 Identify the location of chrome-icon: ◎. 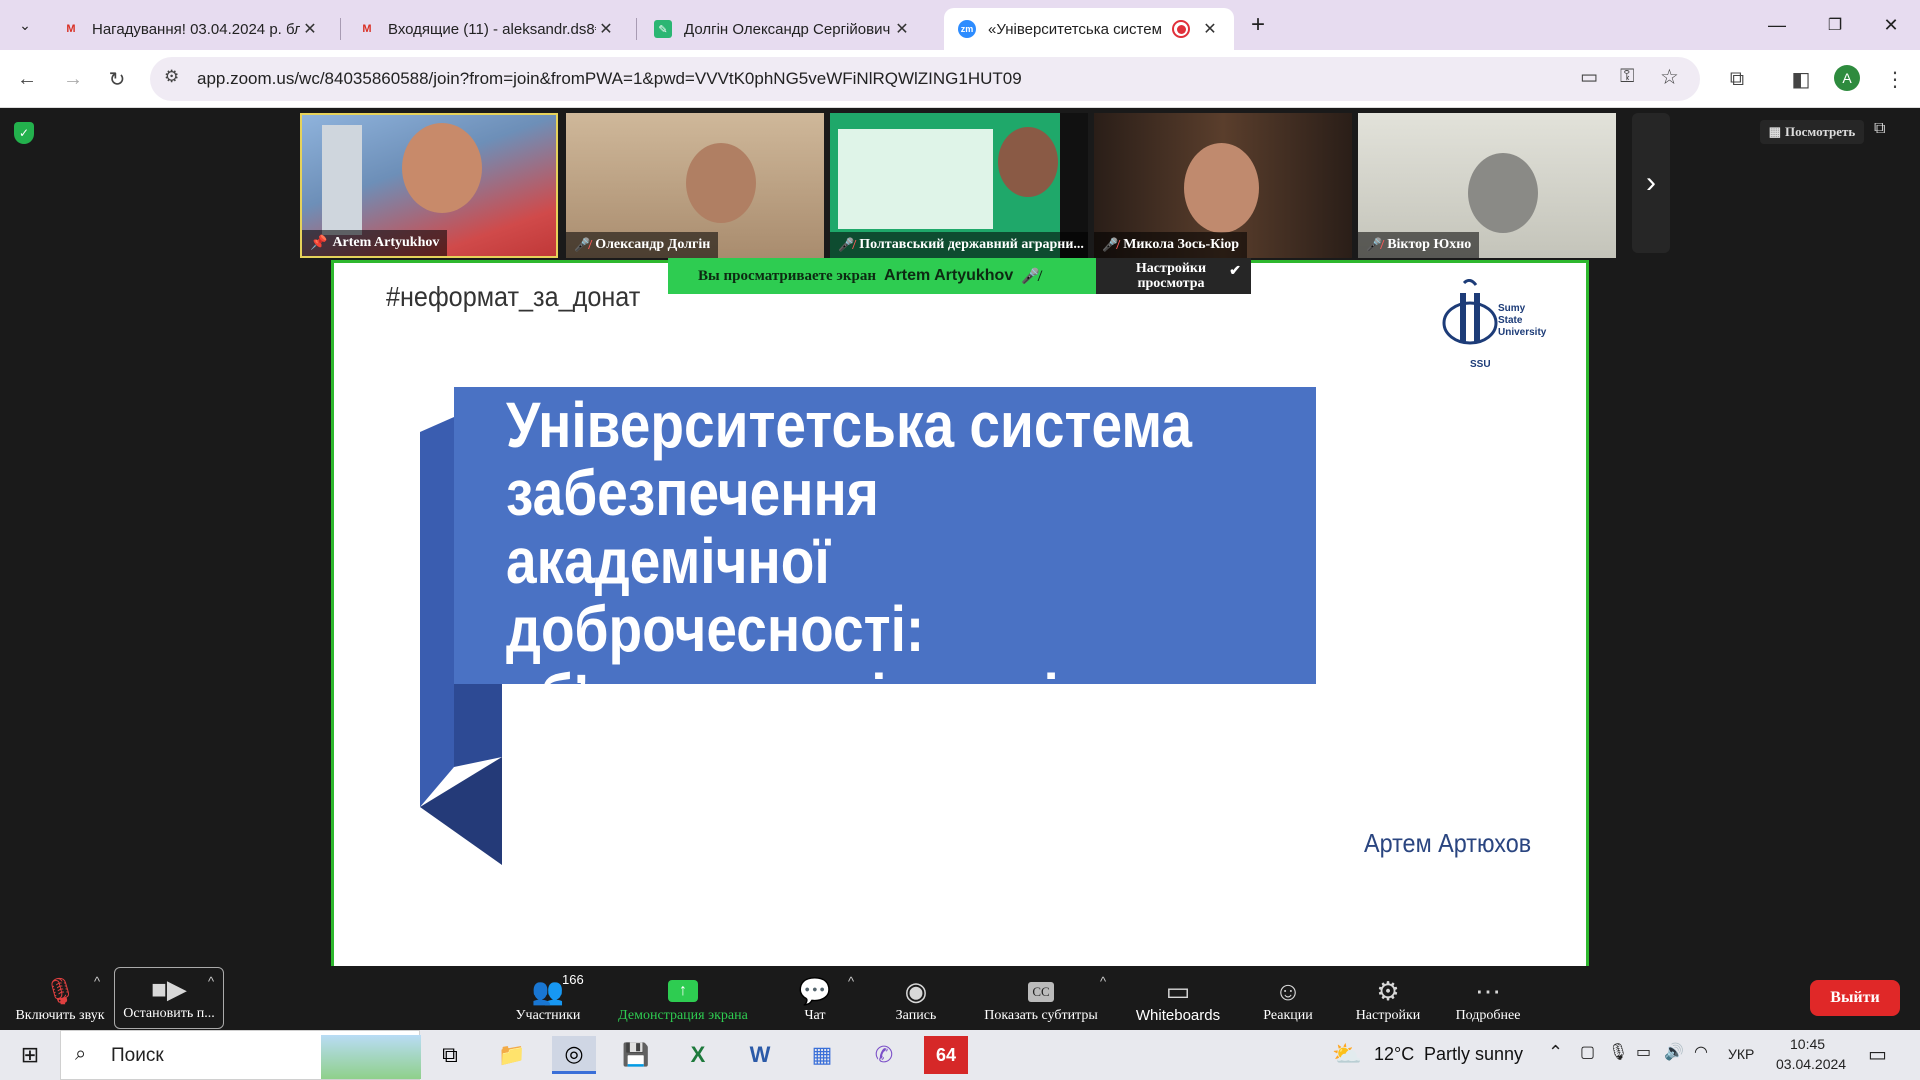
(574, 1055).